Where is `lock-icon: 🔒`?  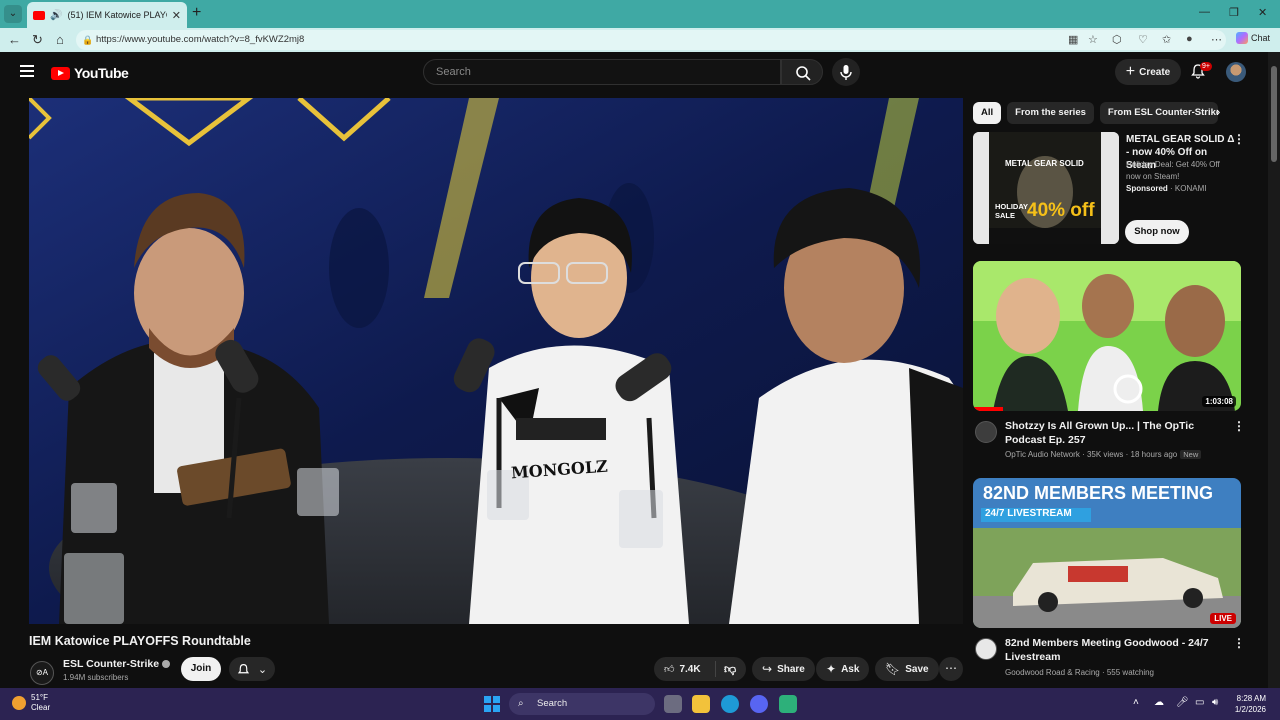 lock-icon: 🔒 is located at coordinates (87, 40).